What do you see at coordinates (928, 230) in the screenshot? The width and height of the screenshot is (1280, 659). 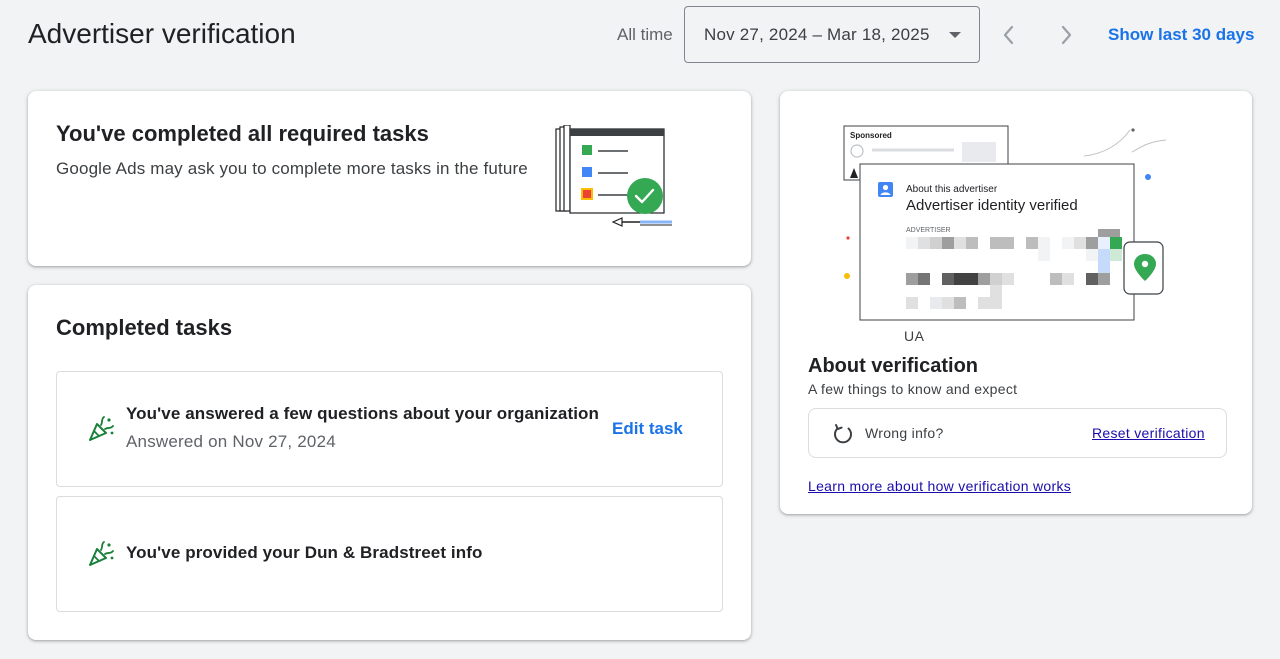 I see `advertiser-field-label: ADVERTISER` at bounding box center [928, 230].